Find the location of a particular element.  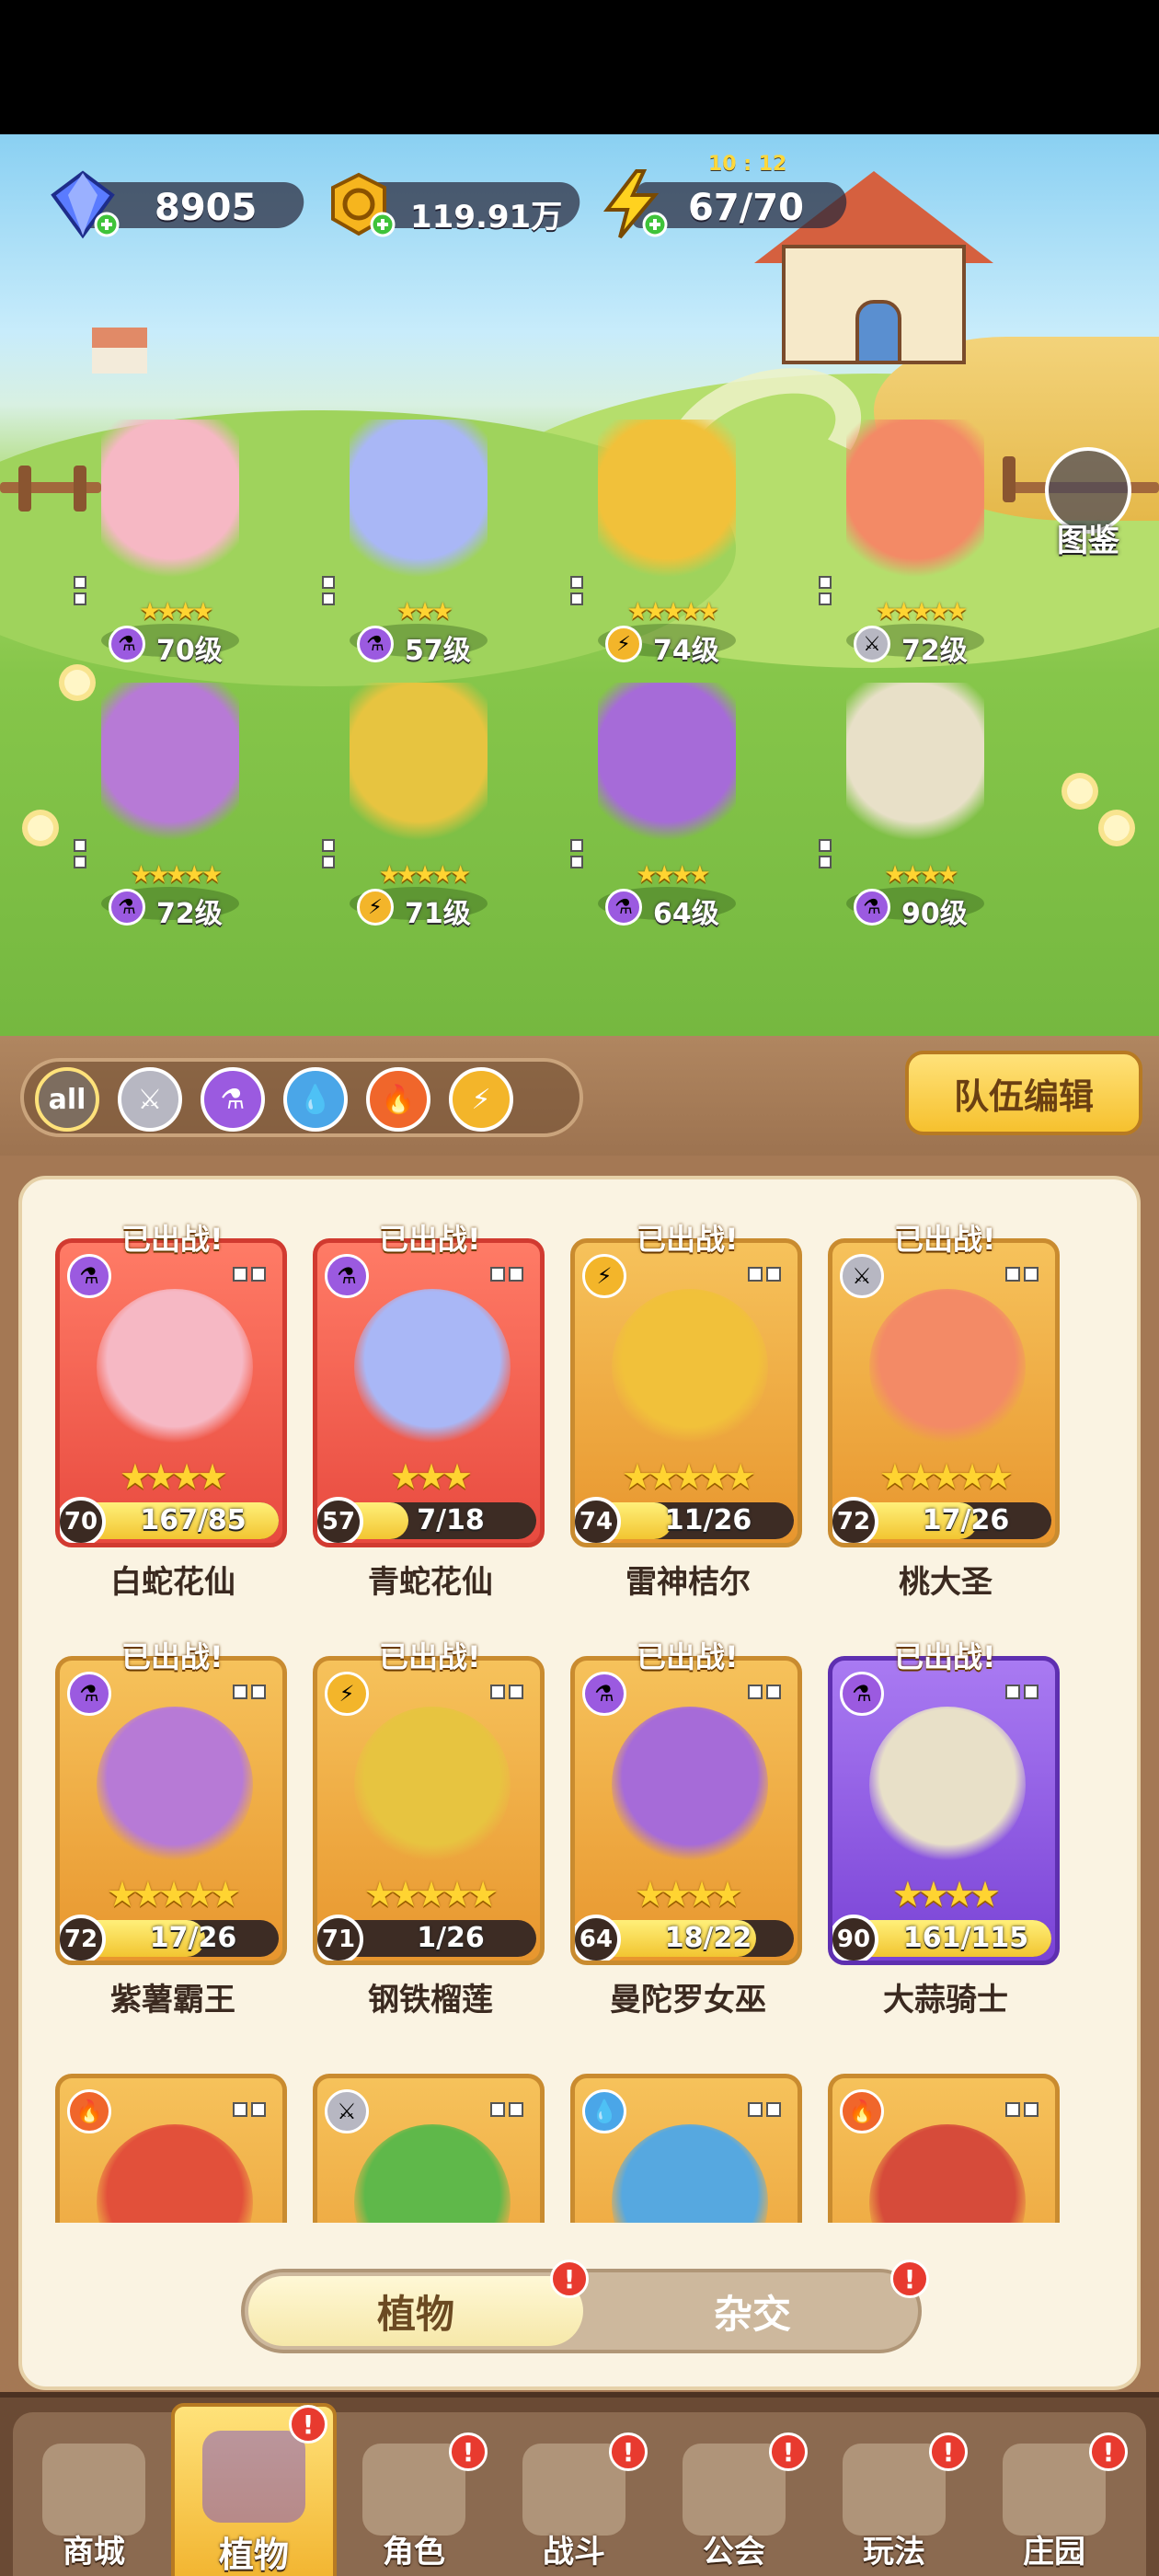

plant-card: 已出战! ⚗ ★★★ 57 7/18 青蛇花仙 is located at coordinates (430, 1414).